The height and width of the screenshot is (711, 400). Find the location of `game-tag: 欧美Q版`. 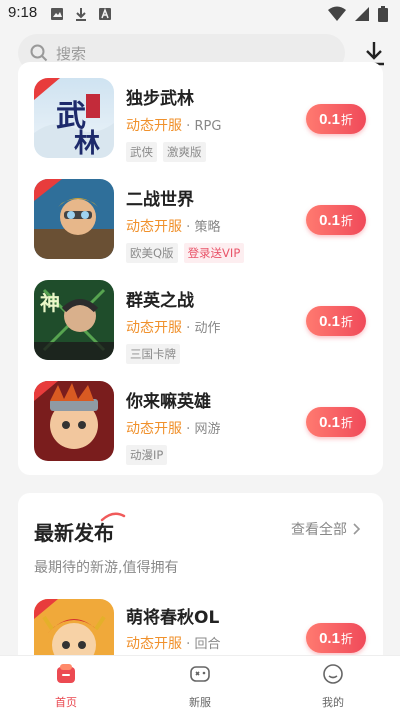

game-tag: 欧美Q版 is located at coordinates (152, 253).